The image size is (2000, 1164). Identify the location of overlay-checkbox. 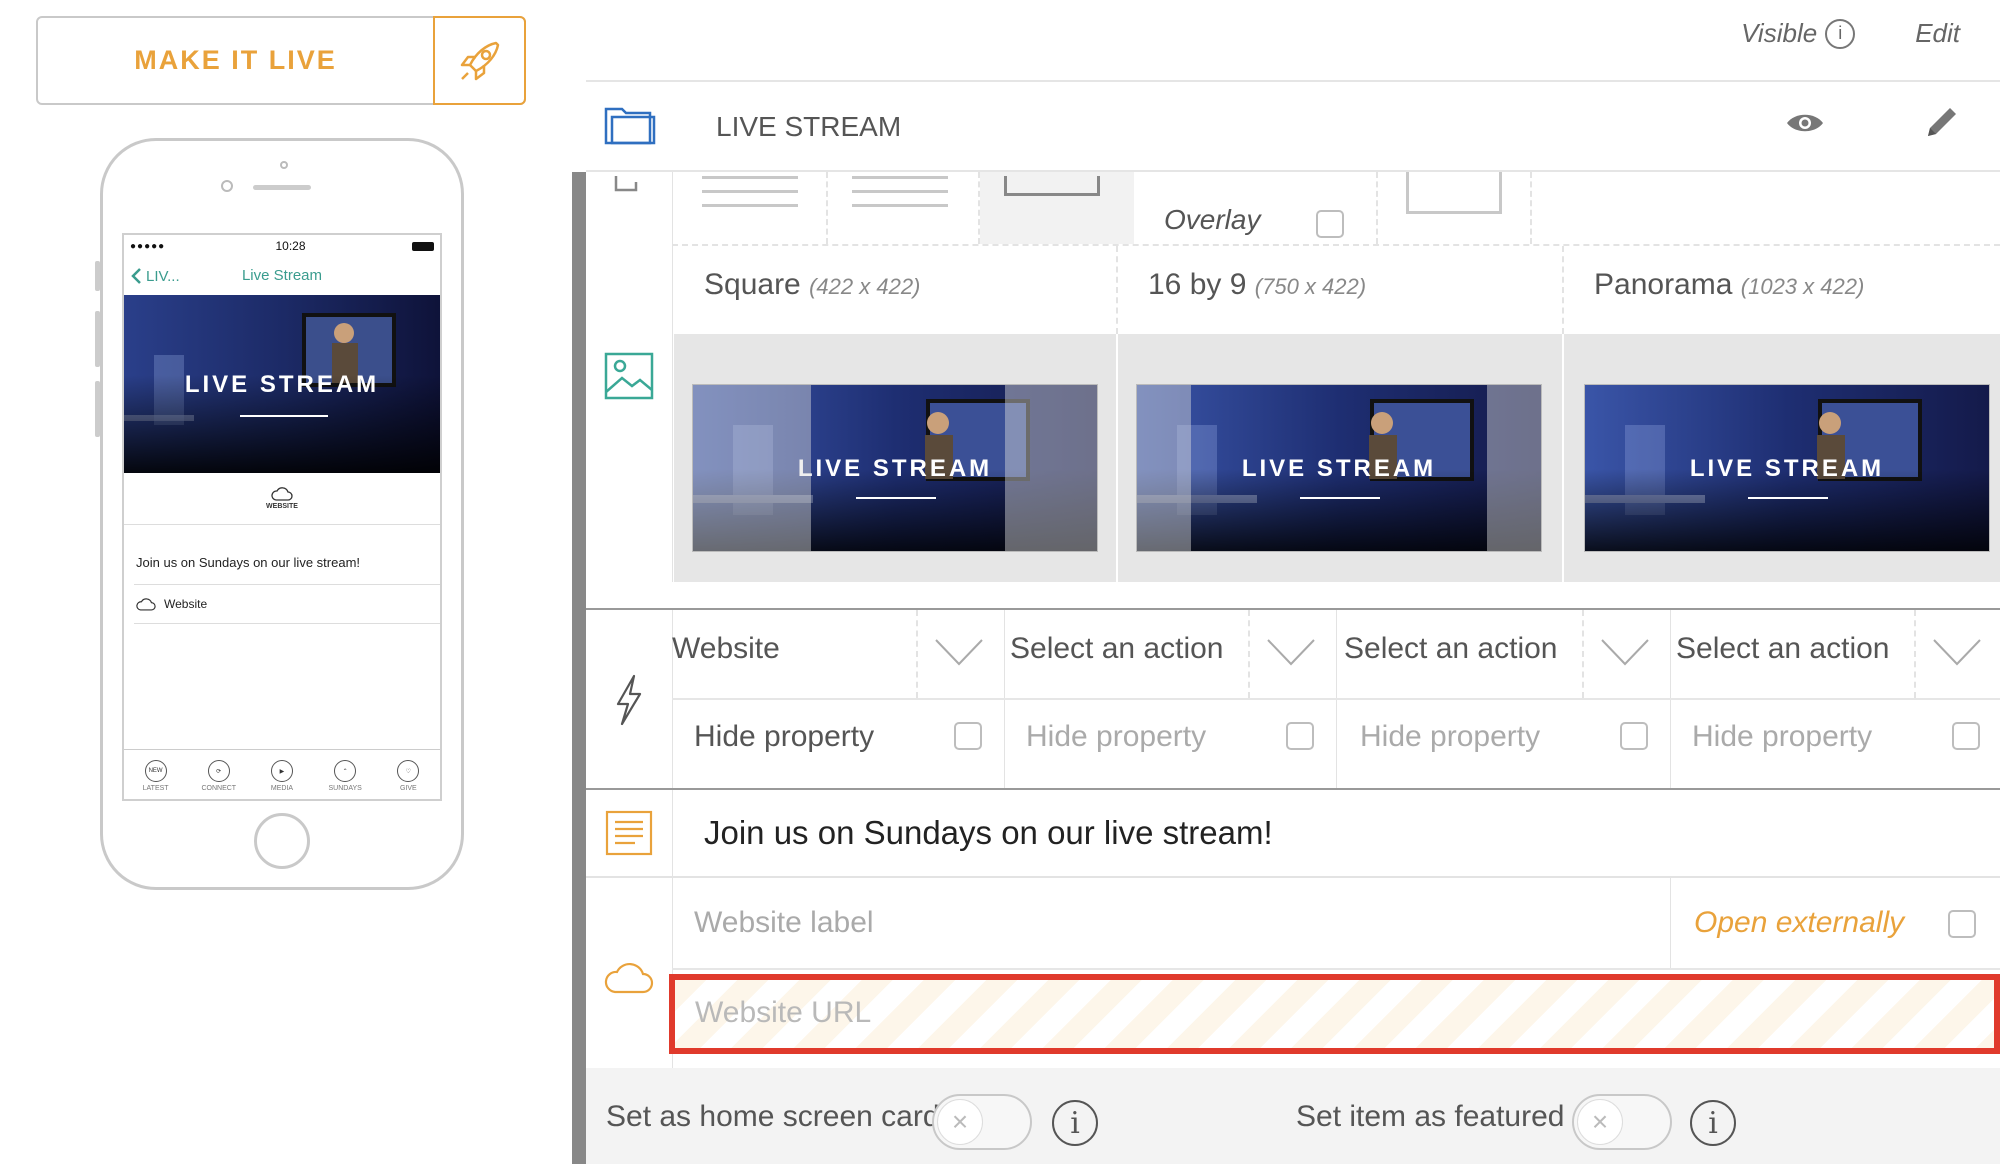
(1330, 224).